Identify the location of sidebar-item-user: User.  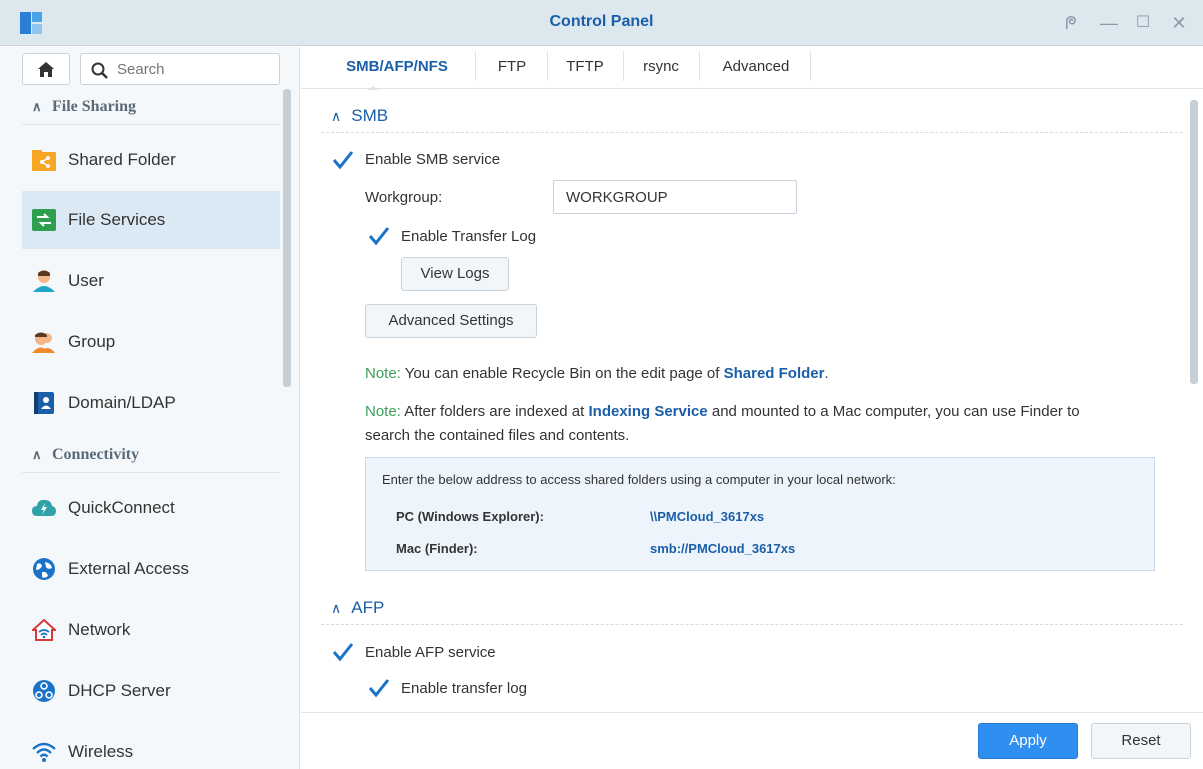
(151, 281).